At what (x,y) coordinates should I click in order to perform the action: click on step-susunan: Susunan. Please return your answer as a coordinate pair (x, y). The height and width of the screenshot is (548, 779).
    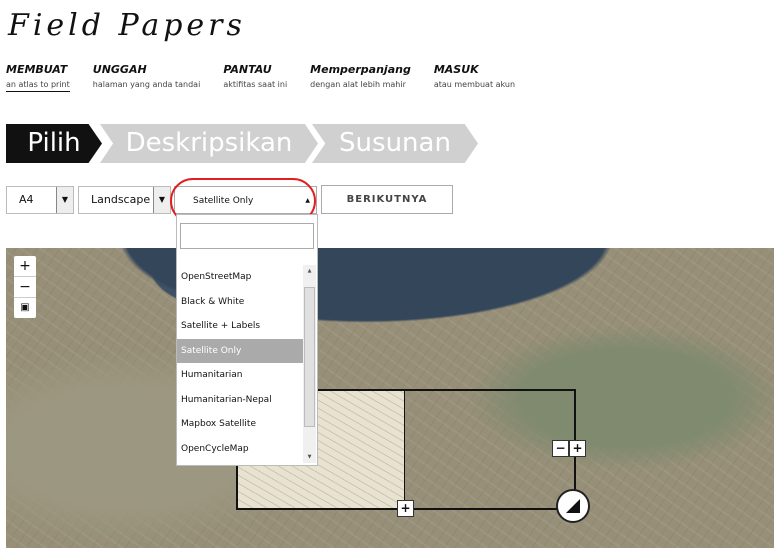
    Looking at the image, I should click on (395, 143).